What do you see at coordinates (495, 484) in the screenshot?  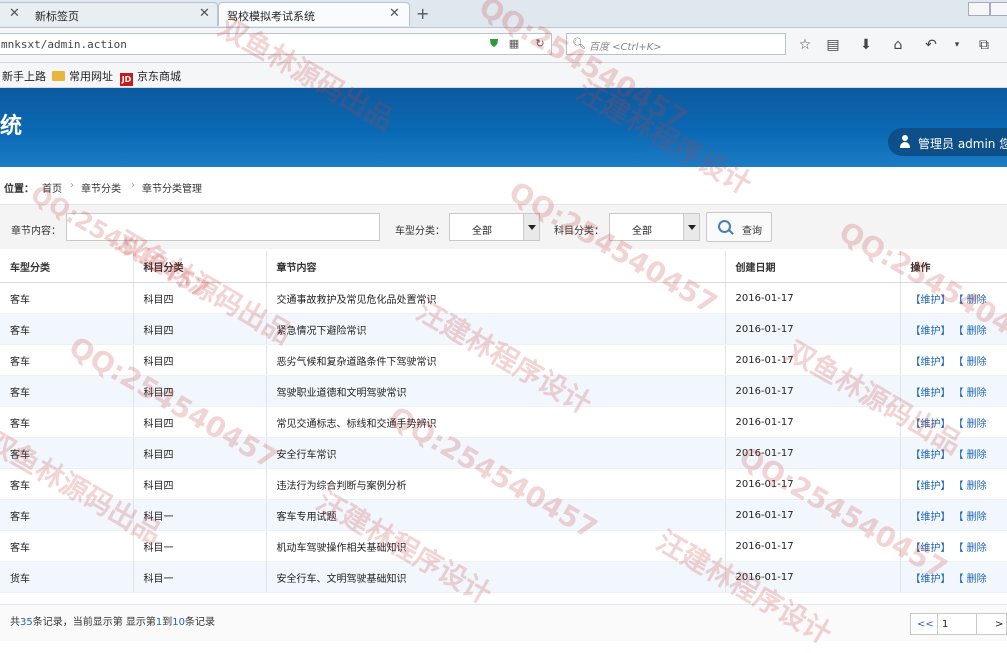 I see `chapter-content-cell: 违法行为综合判断与案例分析` at bounding box center [495, 484].